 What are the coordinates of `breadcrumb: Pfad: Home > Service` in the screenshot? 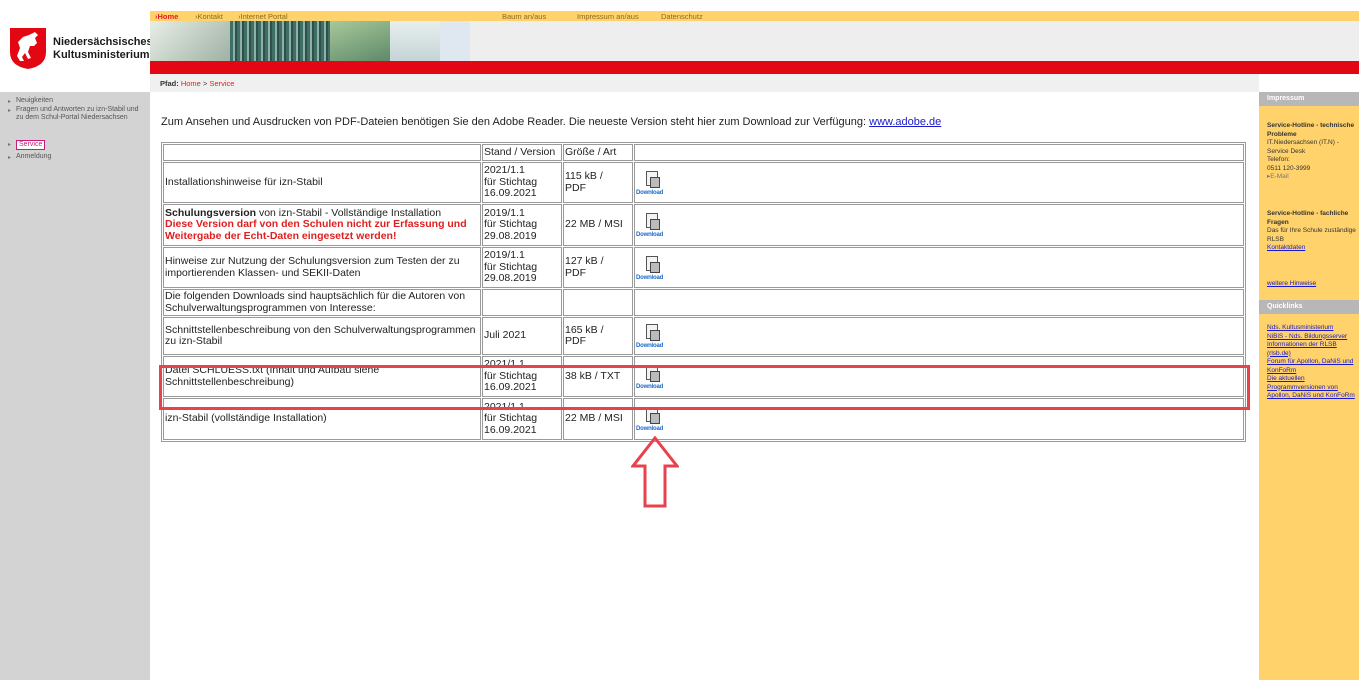 It's located at (704, 83).